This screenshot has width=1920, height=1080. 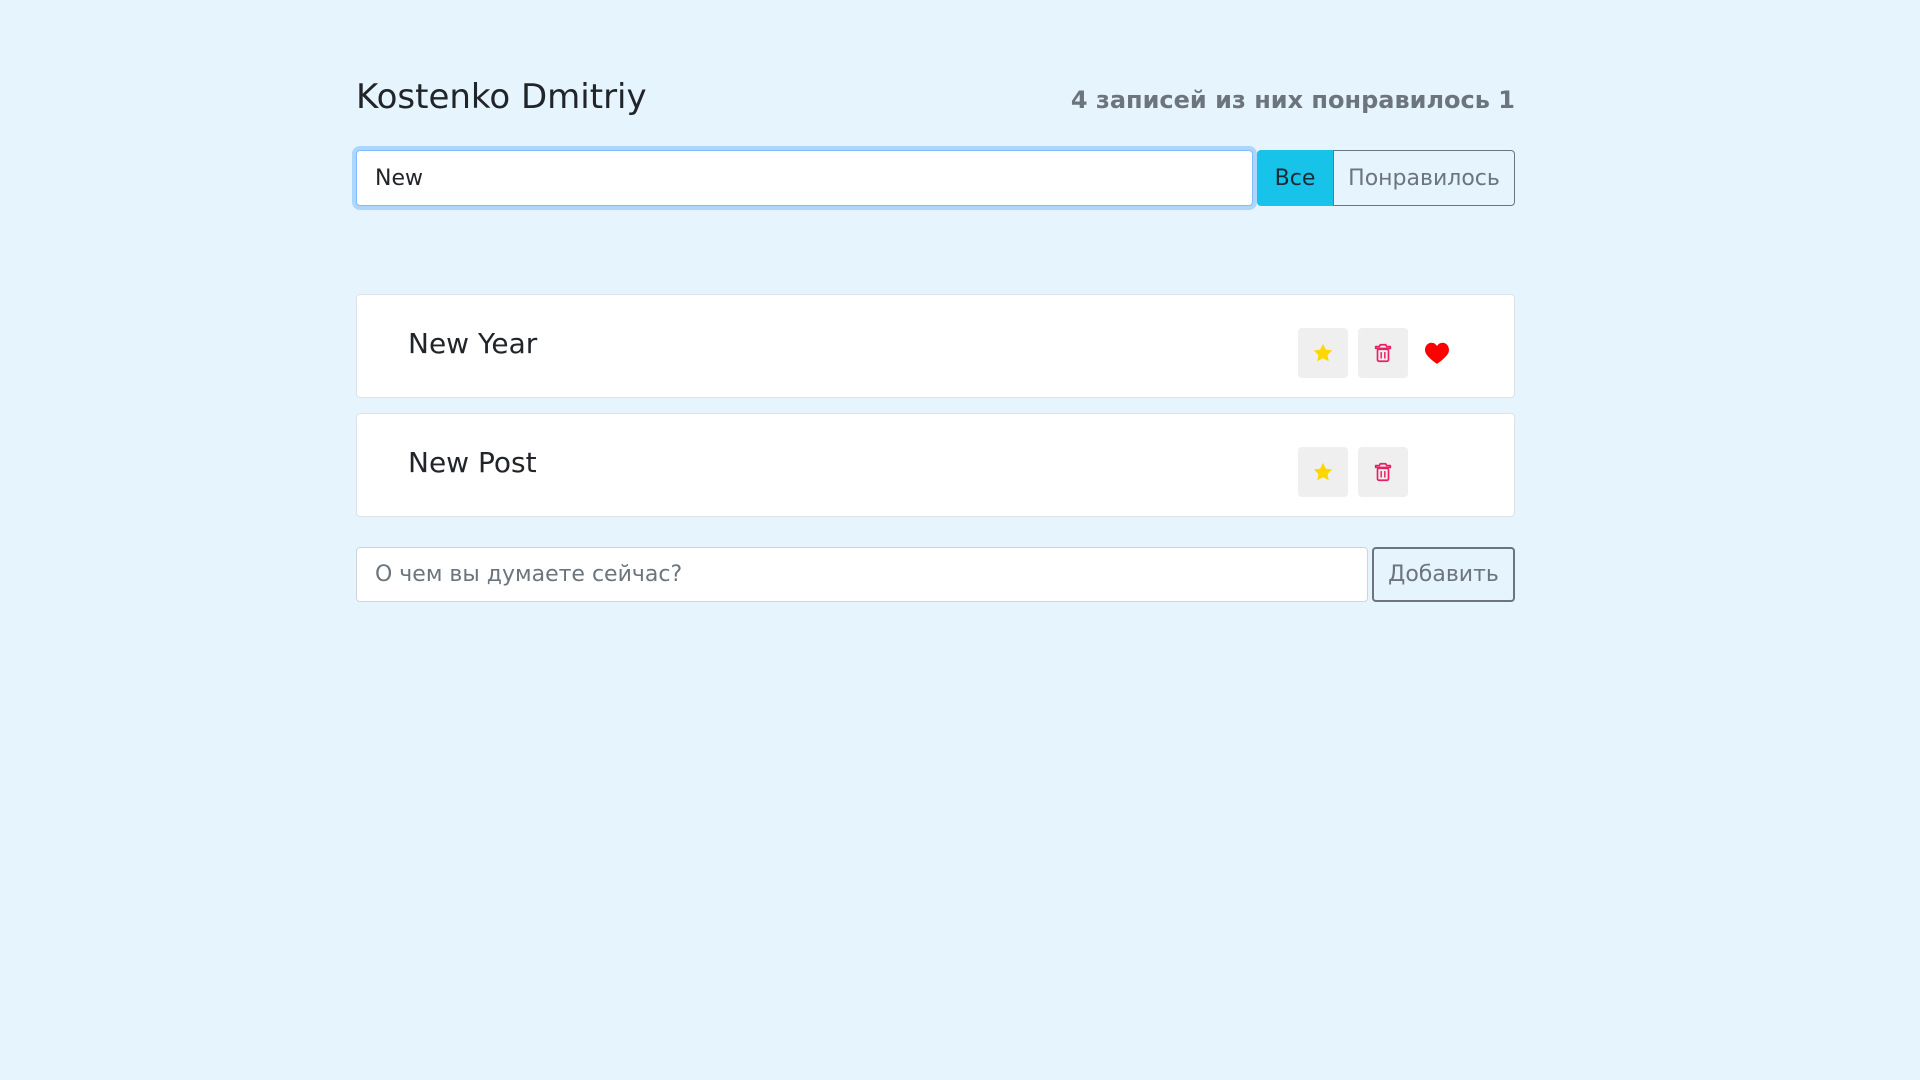 I want to click on post-counter: 4 записей из них понравилось 1, so click(x=1292, y=100).